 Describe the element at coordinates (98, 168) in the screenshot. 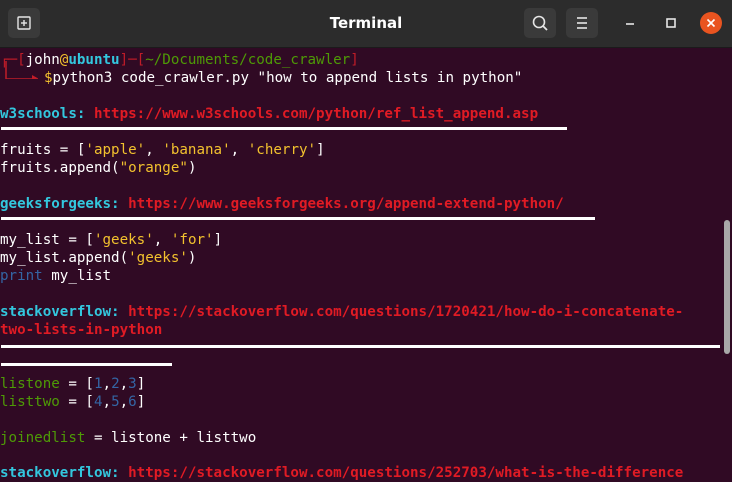

I see `code-line: fruits.append("orange")` at that location.